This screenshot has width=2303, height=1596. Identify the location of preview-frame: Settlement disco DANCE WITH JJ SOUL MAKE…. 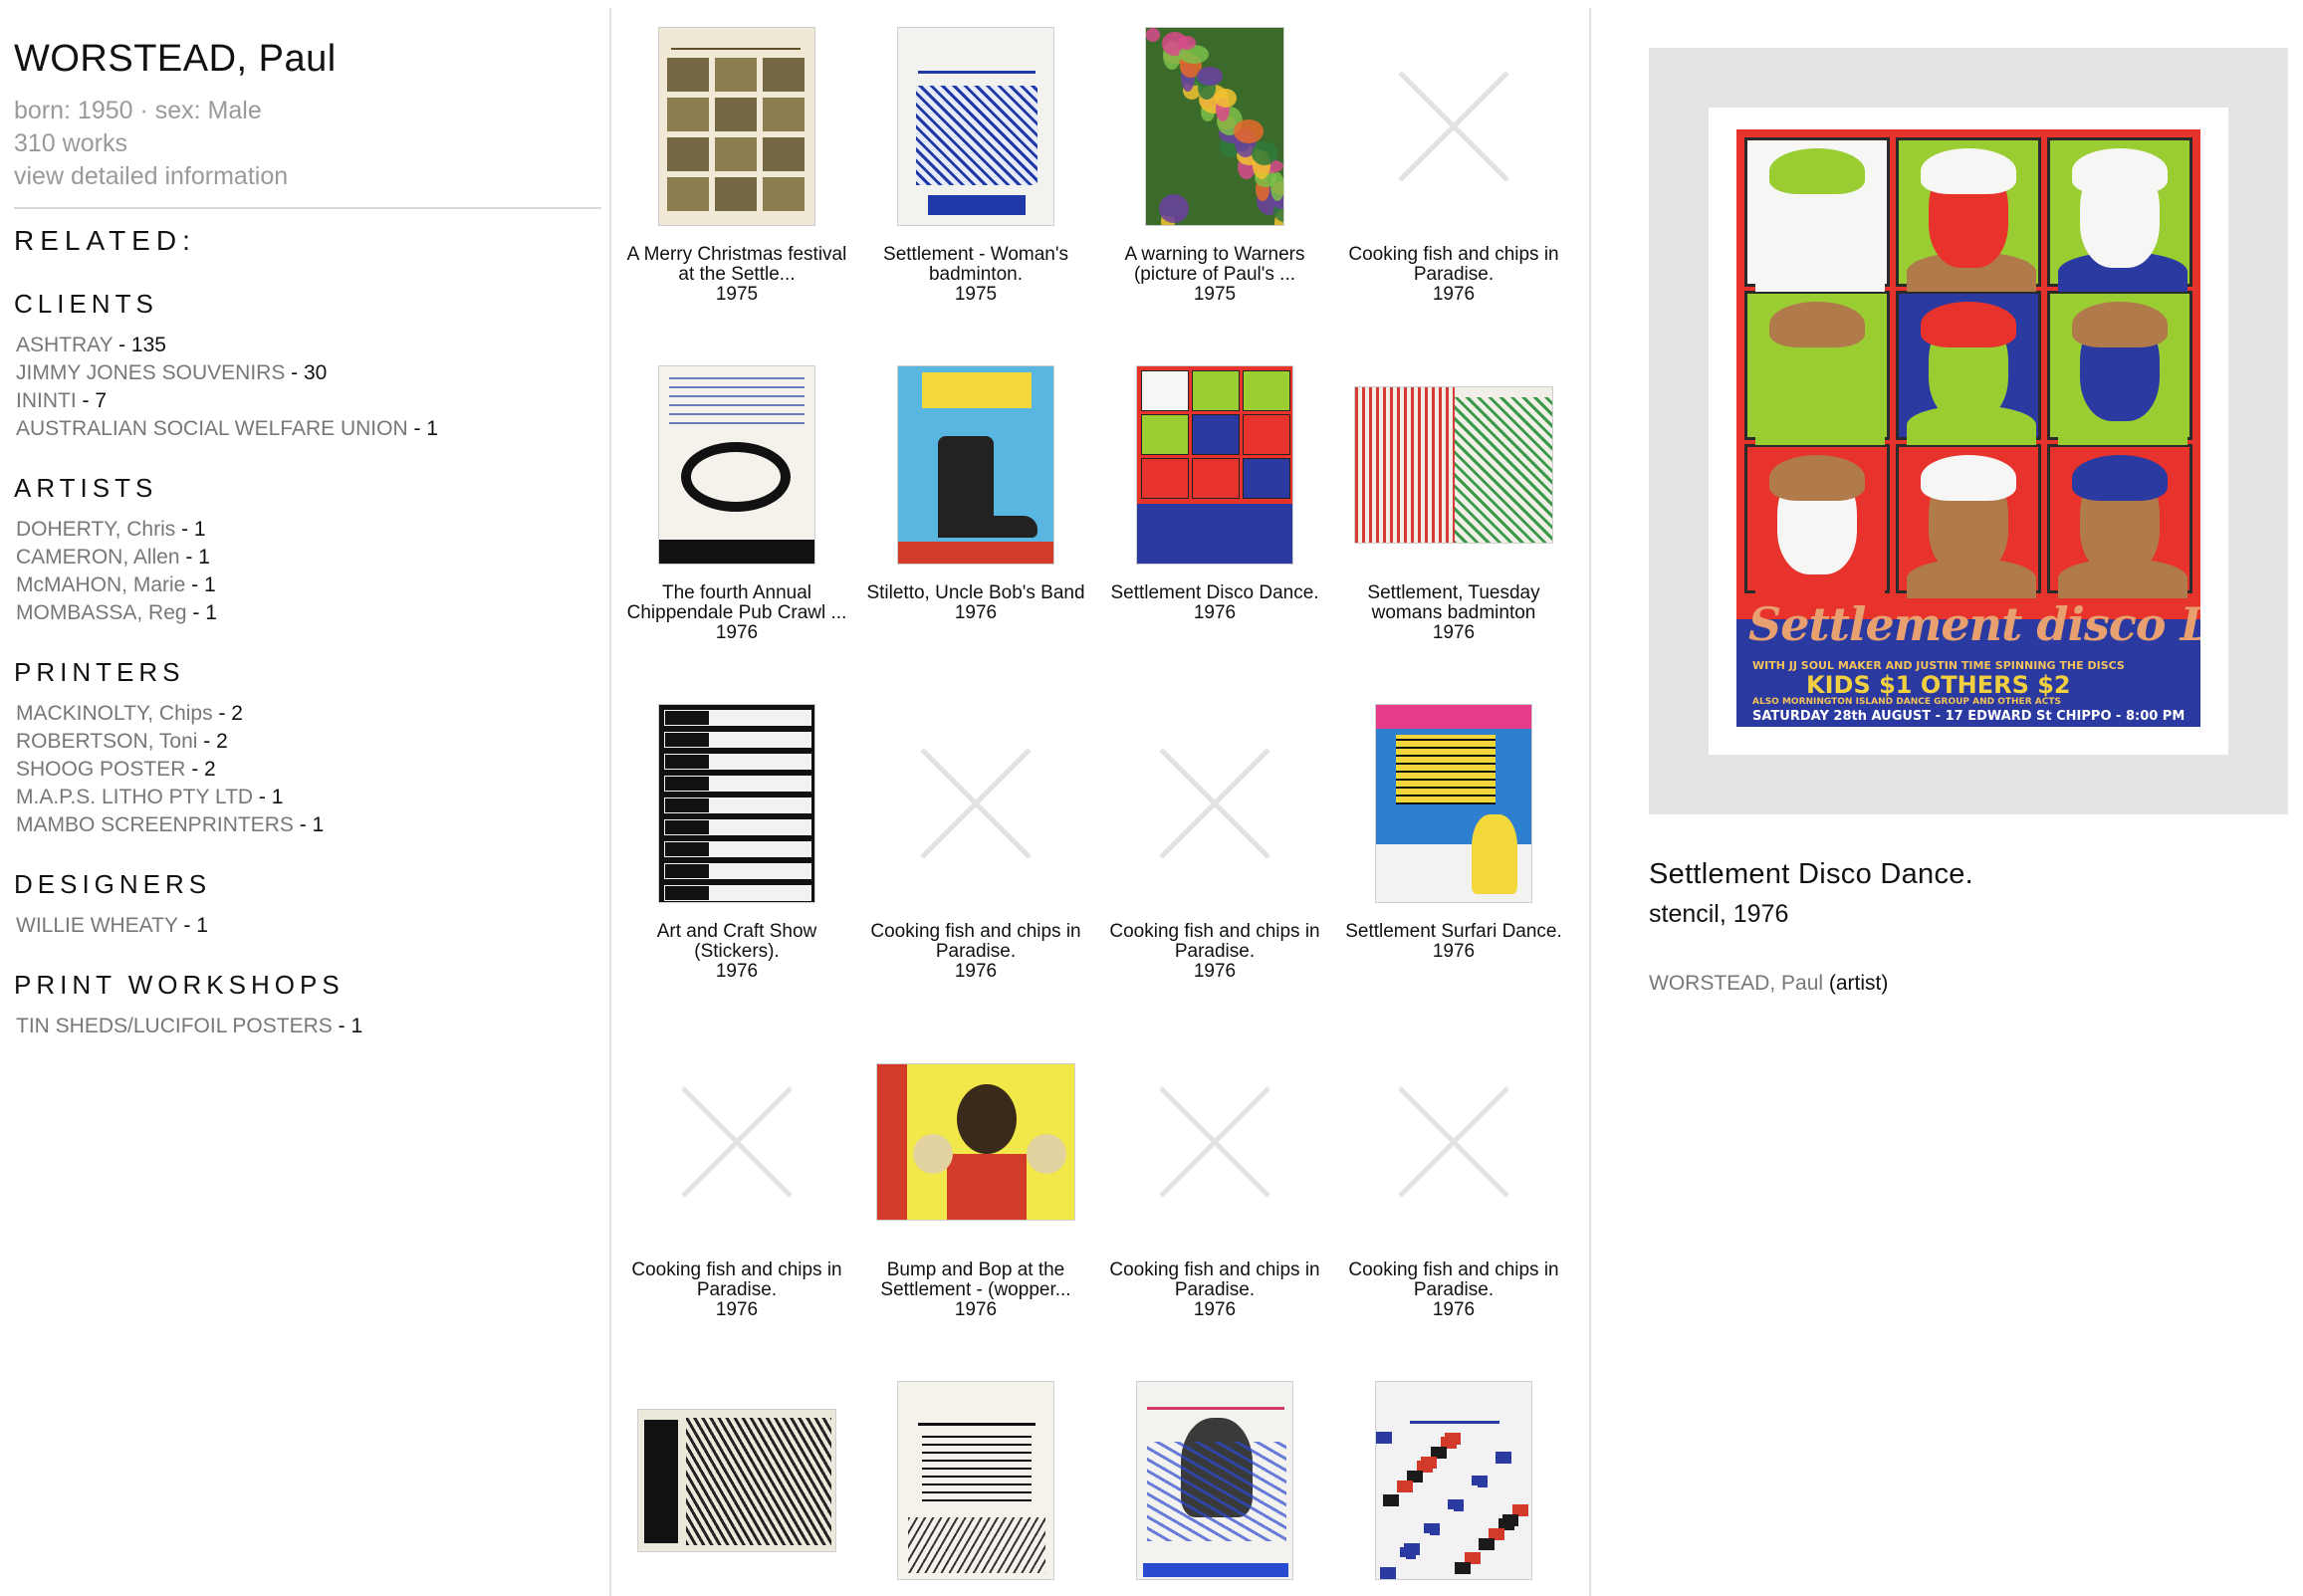
(1968, 431).